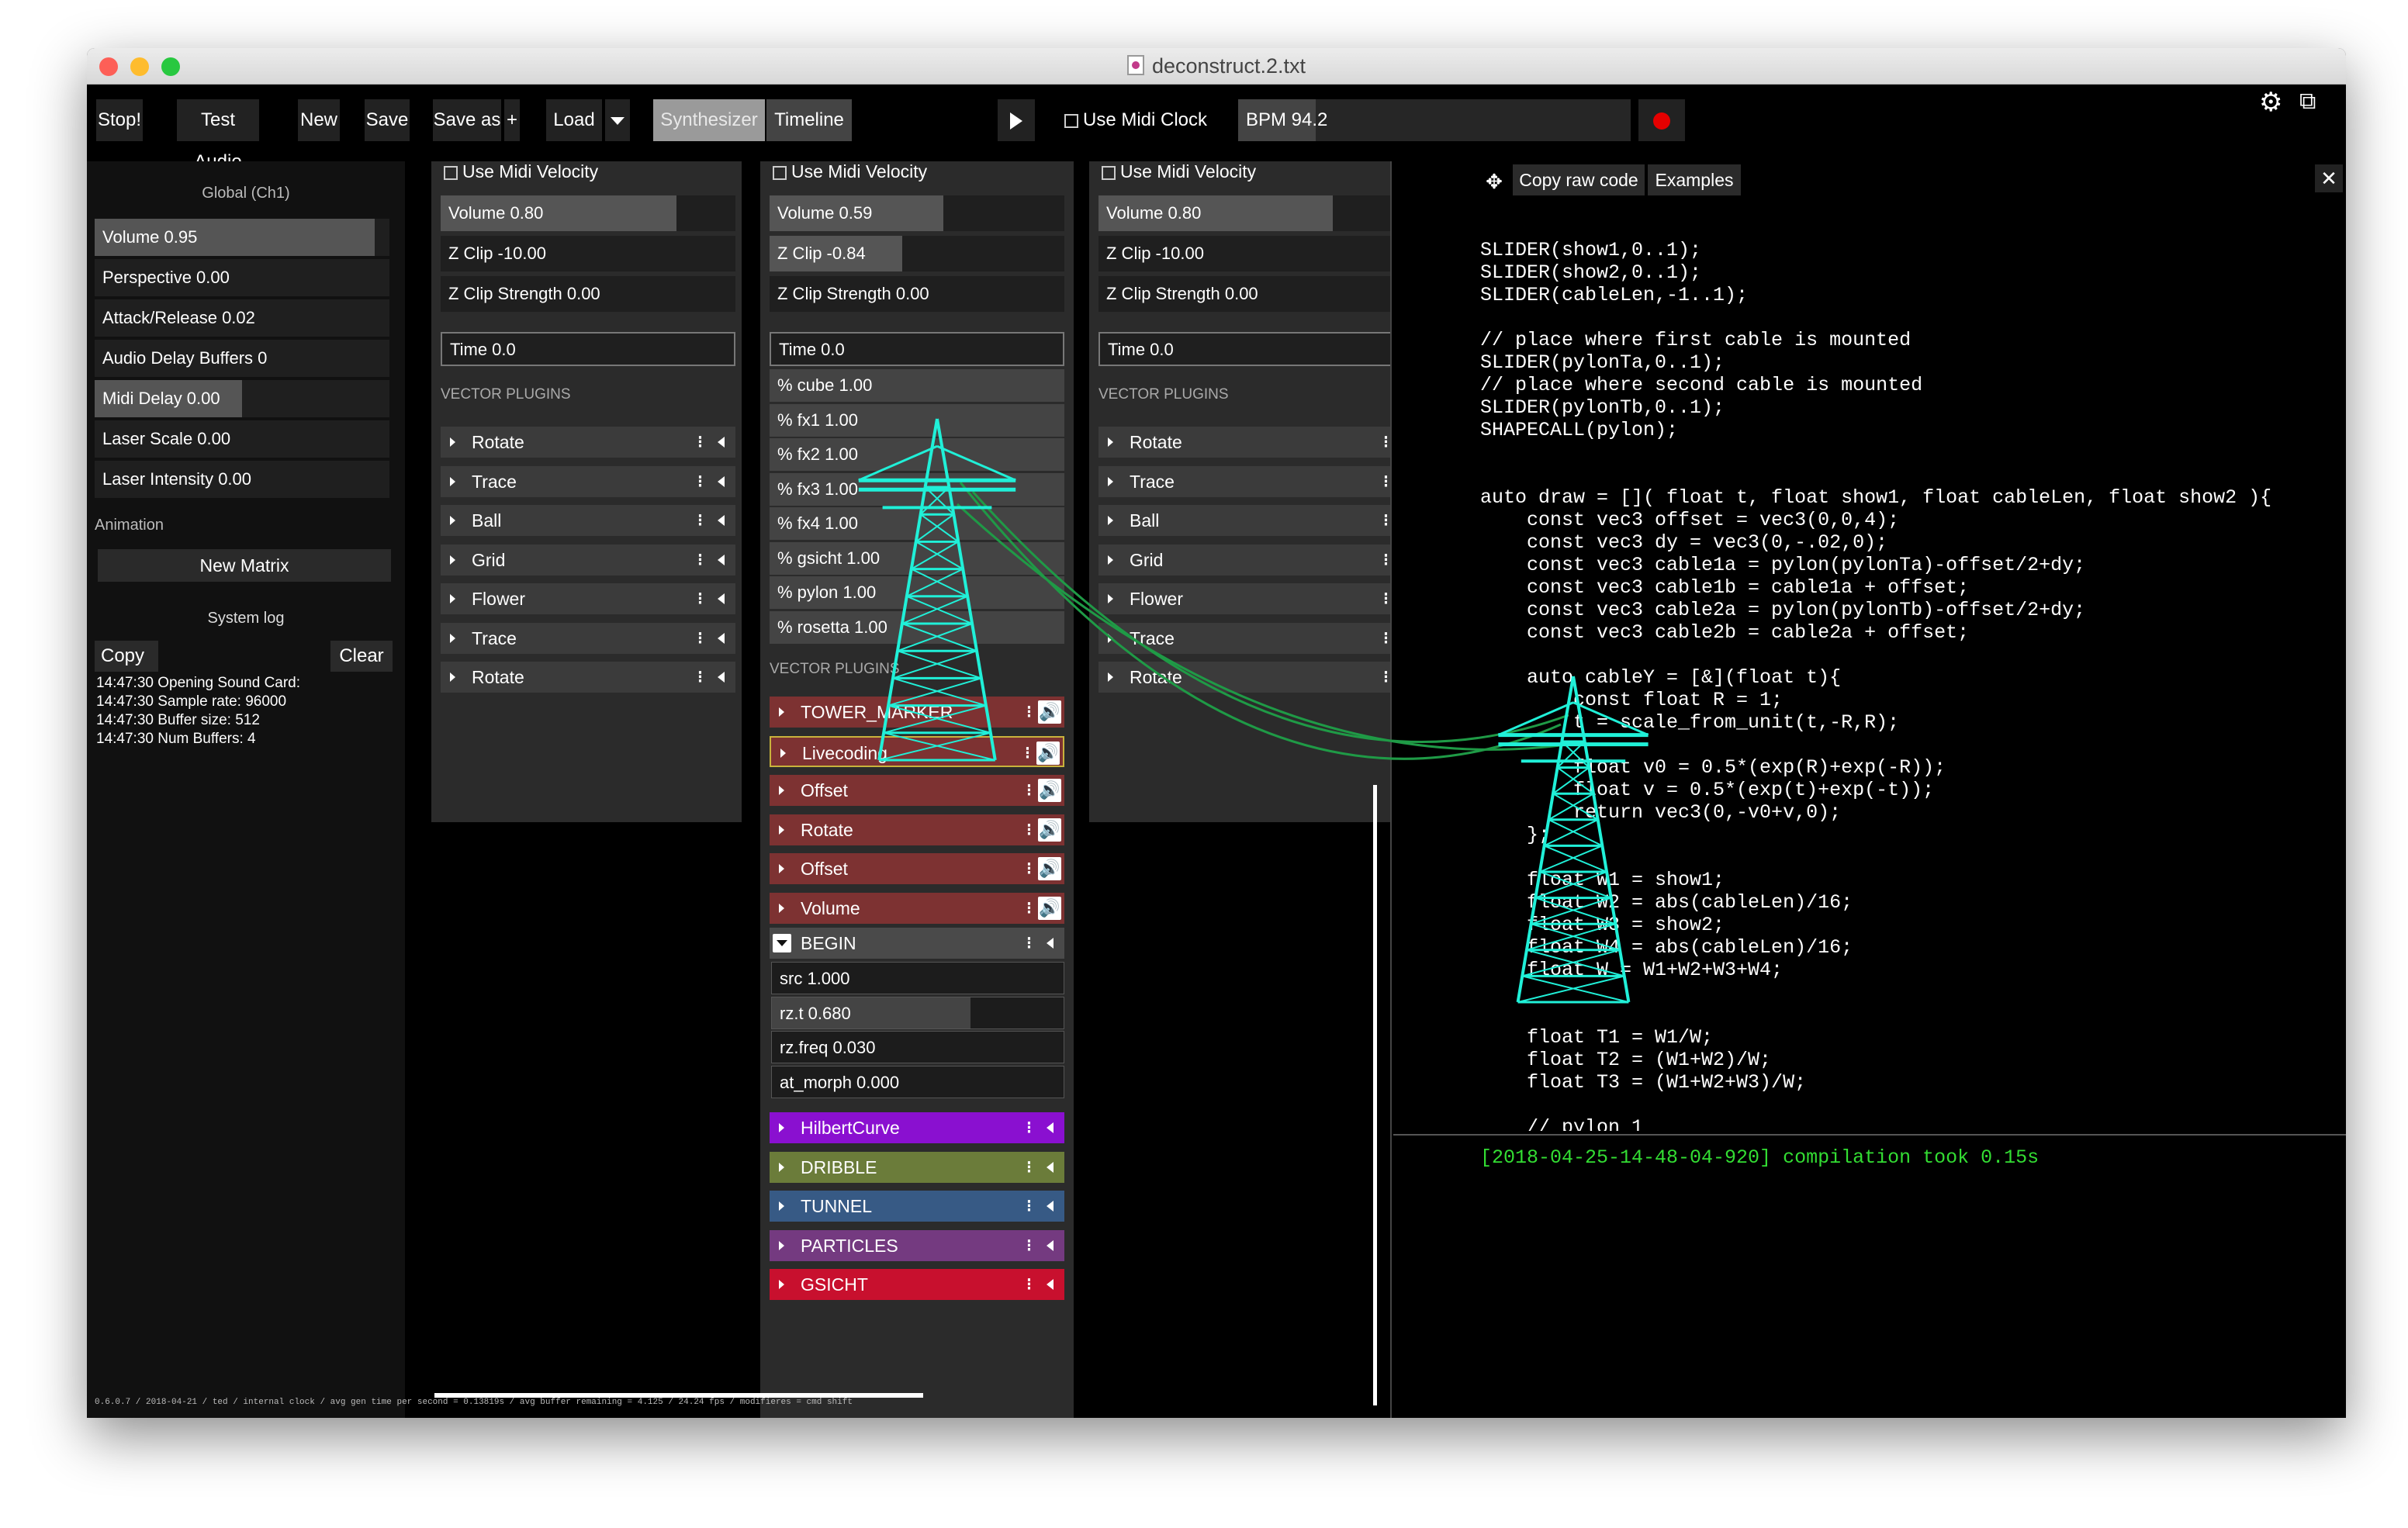 The width and height of the screenshot is (2408, 1528). What do you see at coordinates (678, 1395) in the screenshot?
I see `status-progress` at bounding box center [678, 1395].